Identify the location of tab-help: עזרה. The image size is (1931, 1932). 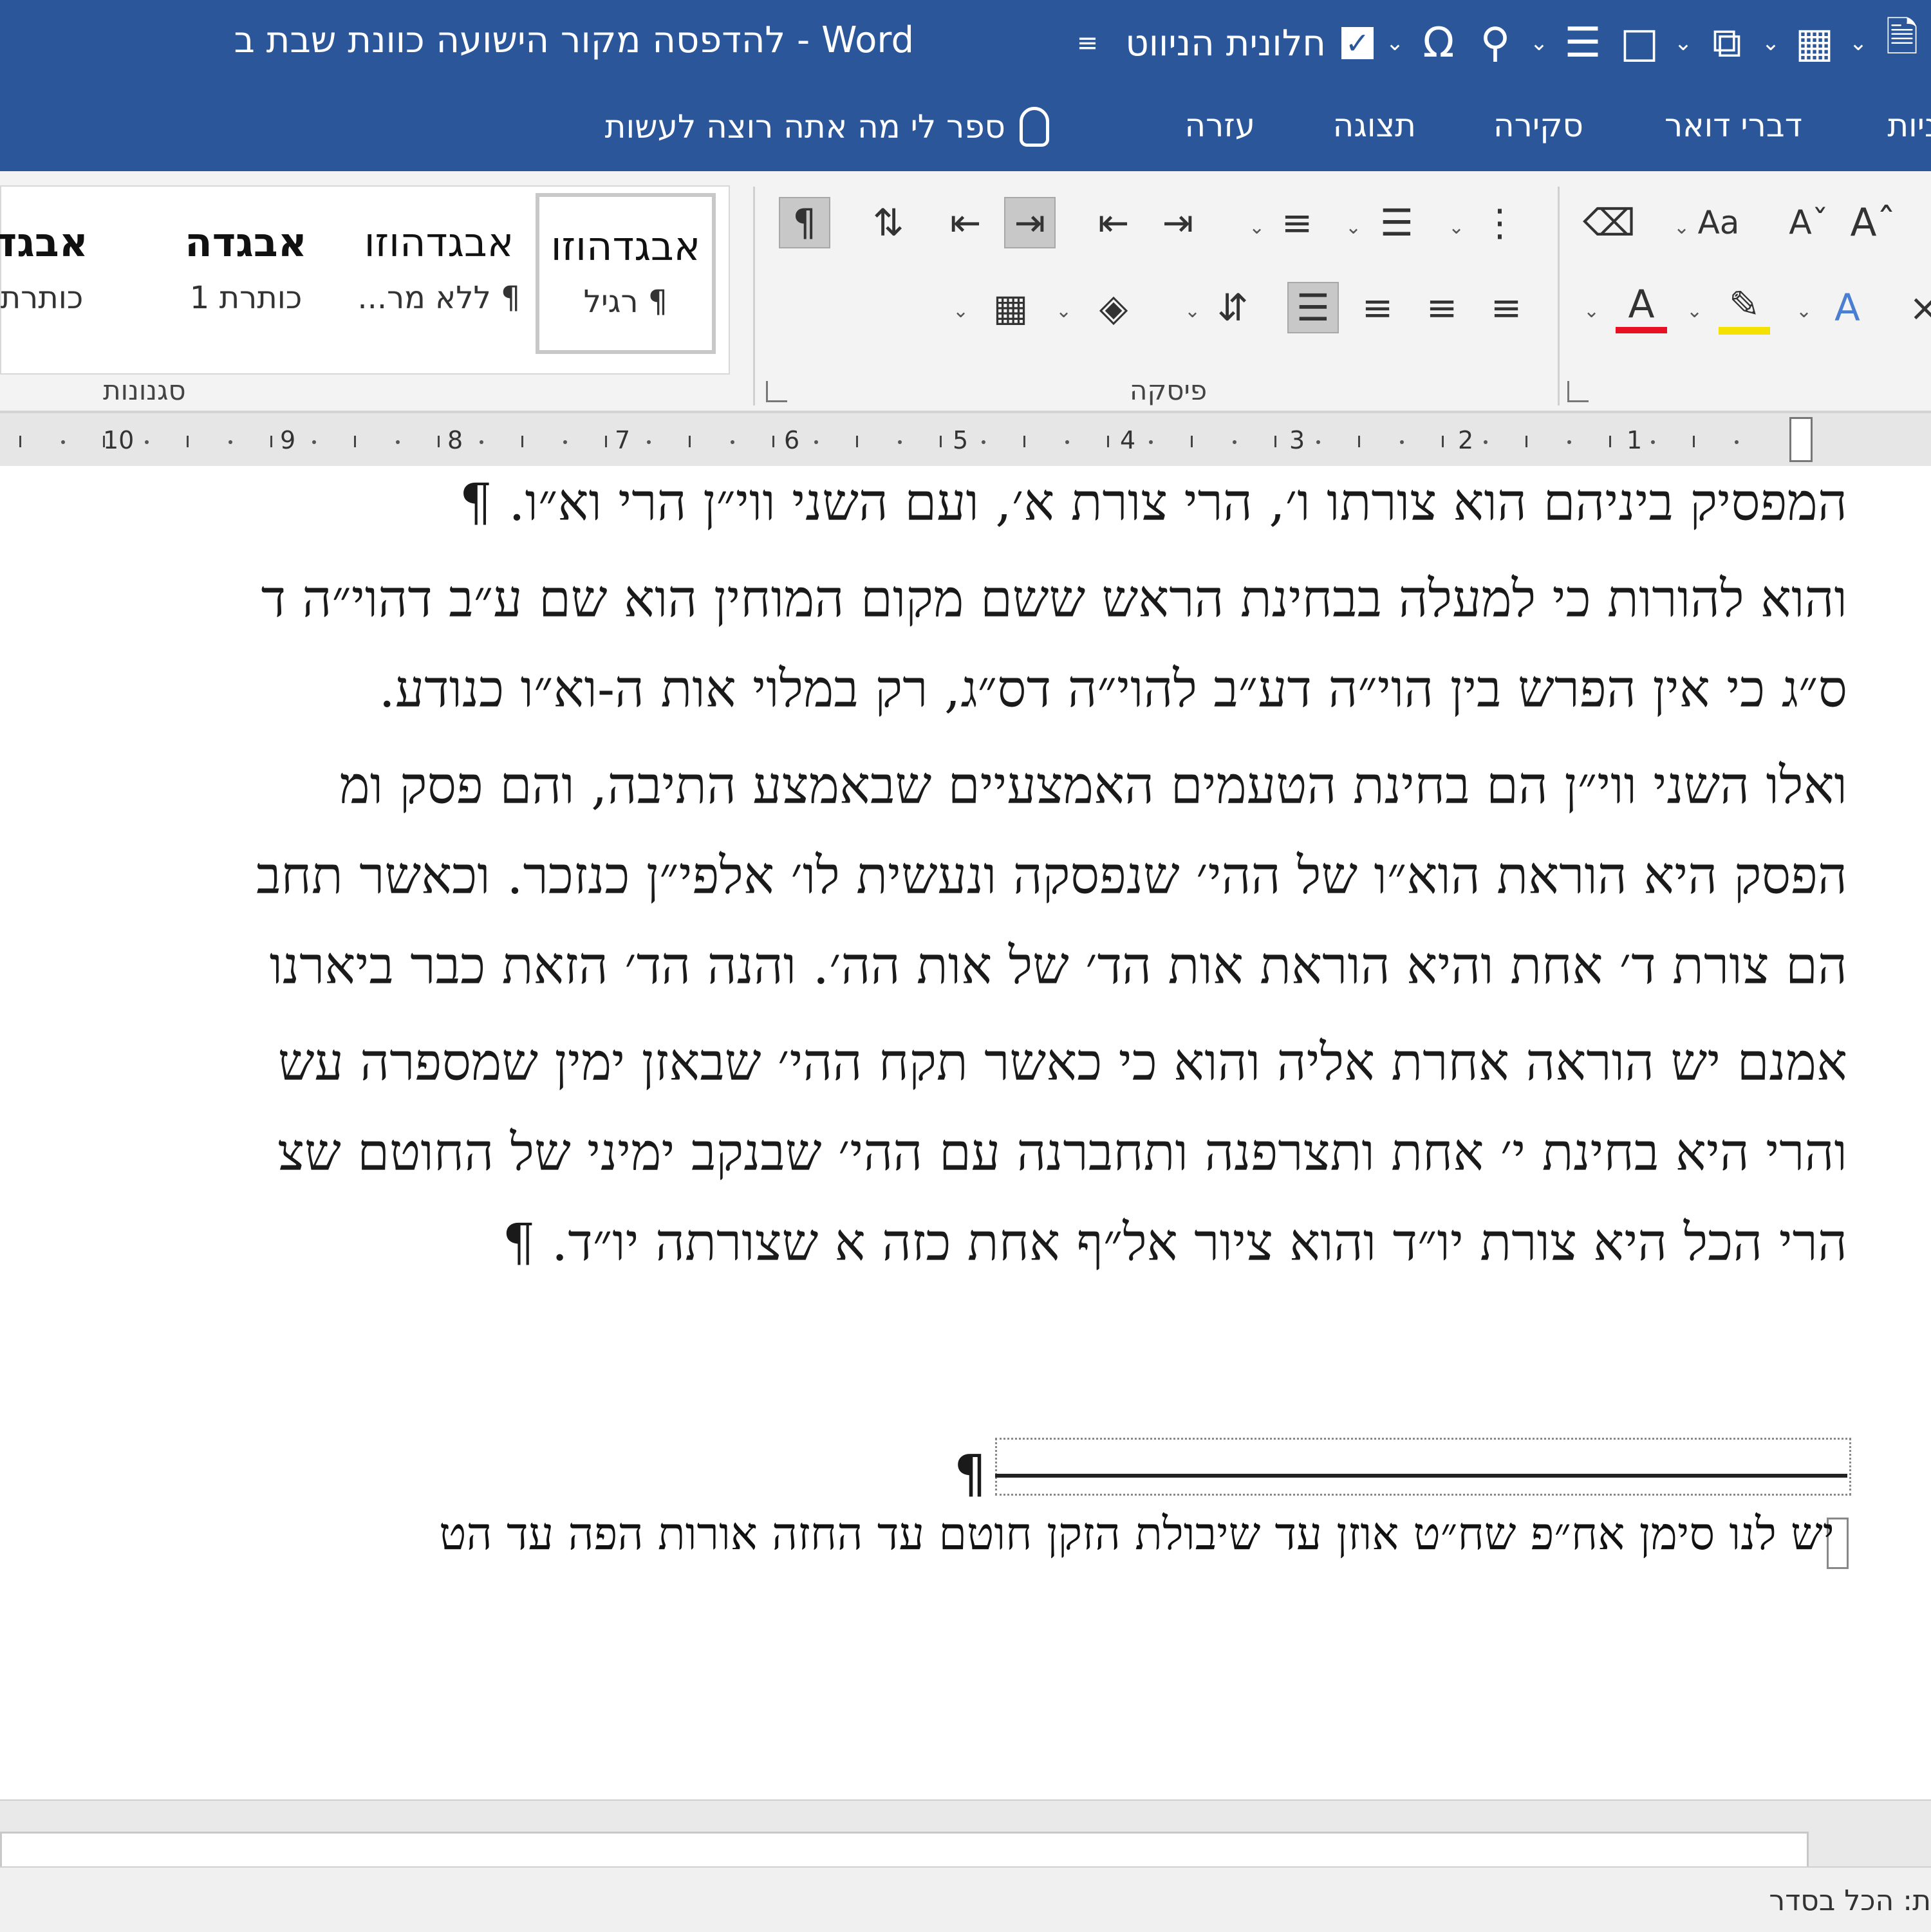
(1221, 125).